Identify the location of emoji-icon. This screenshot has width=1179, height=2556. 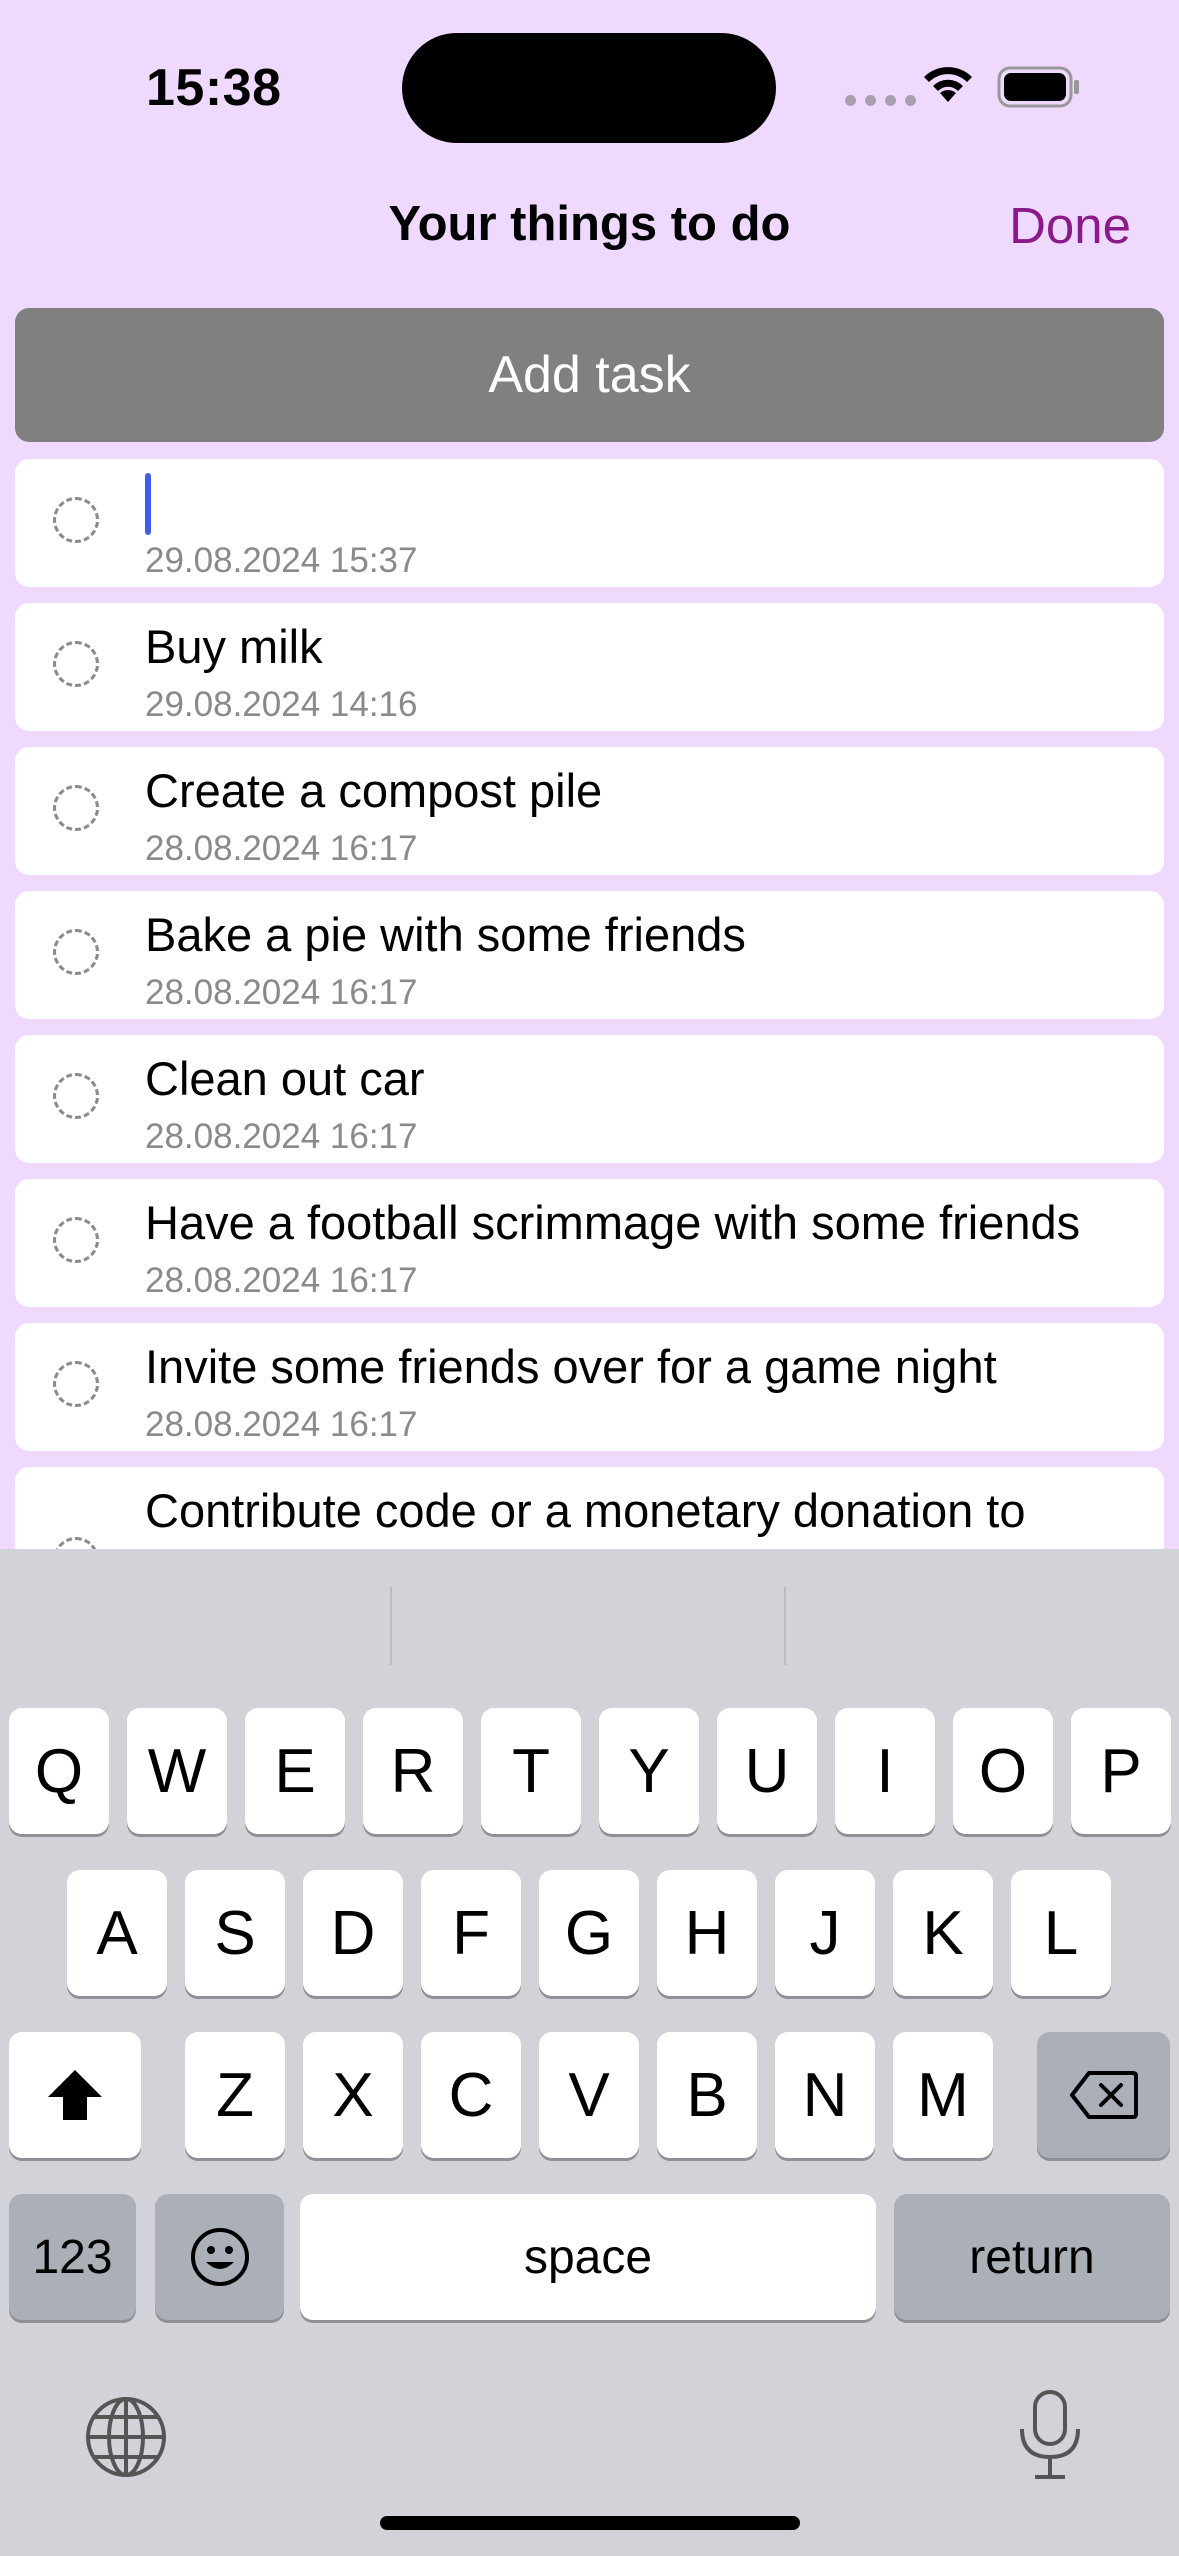
(219, 2257).